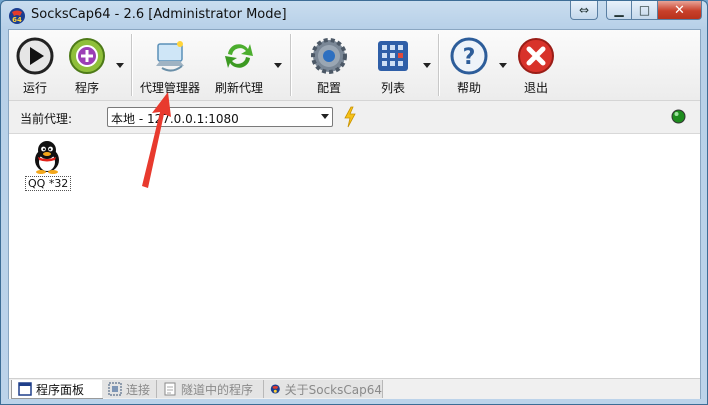  Describe the element at coordinates (86, 88) in the screenshot. I see `programs-label: 程序` at that location.